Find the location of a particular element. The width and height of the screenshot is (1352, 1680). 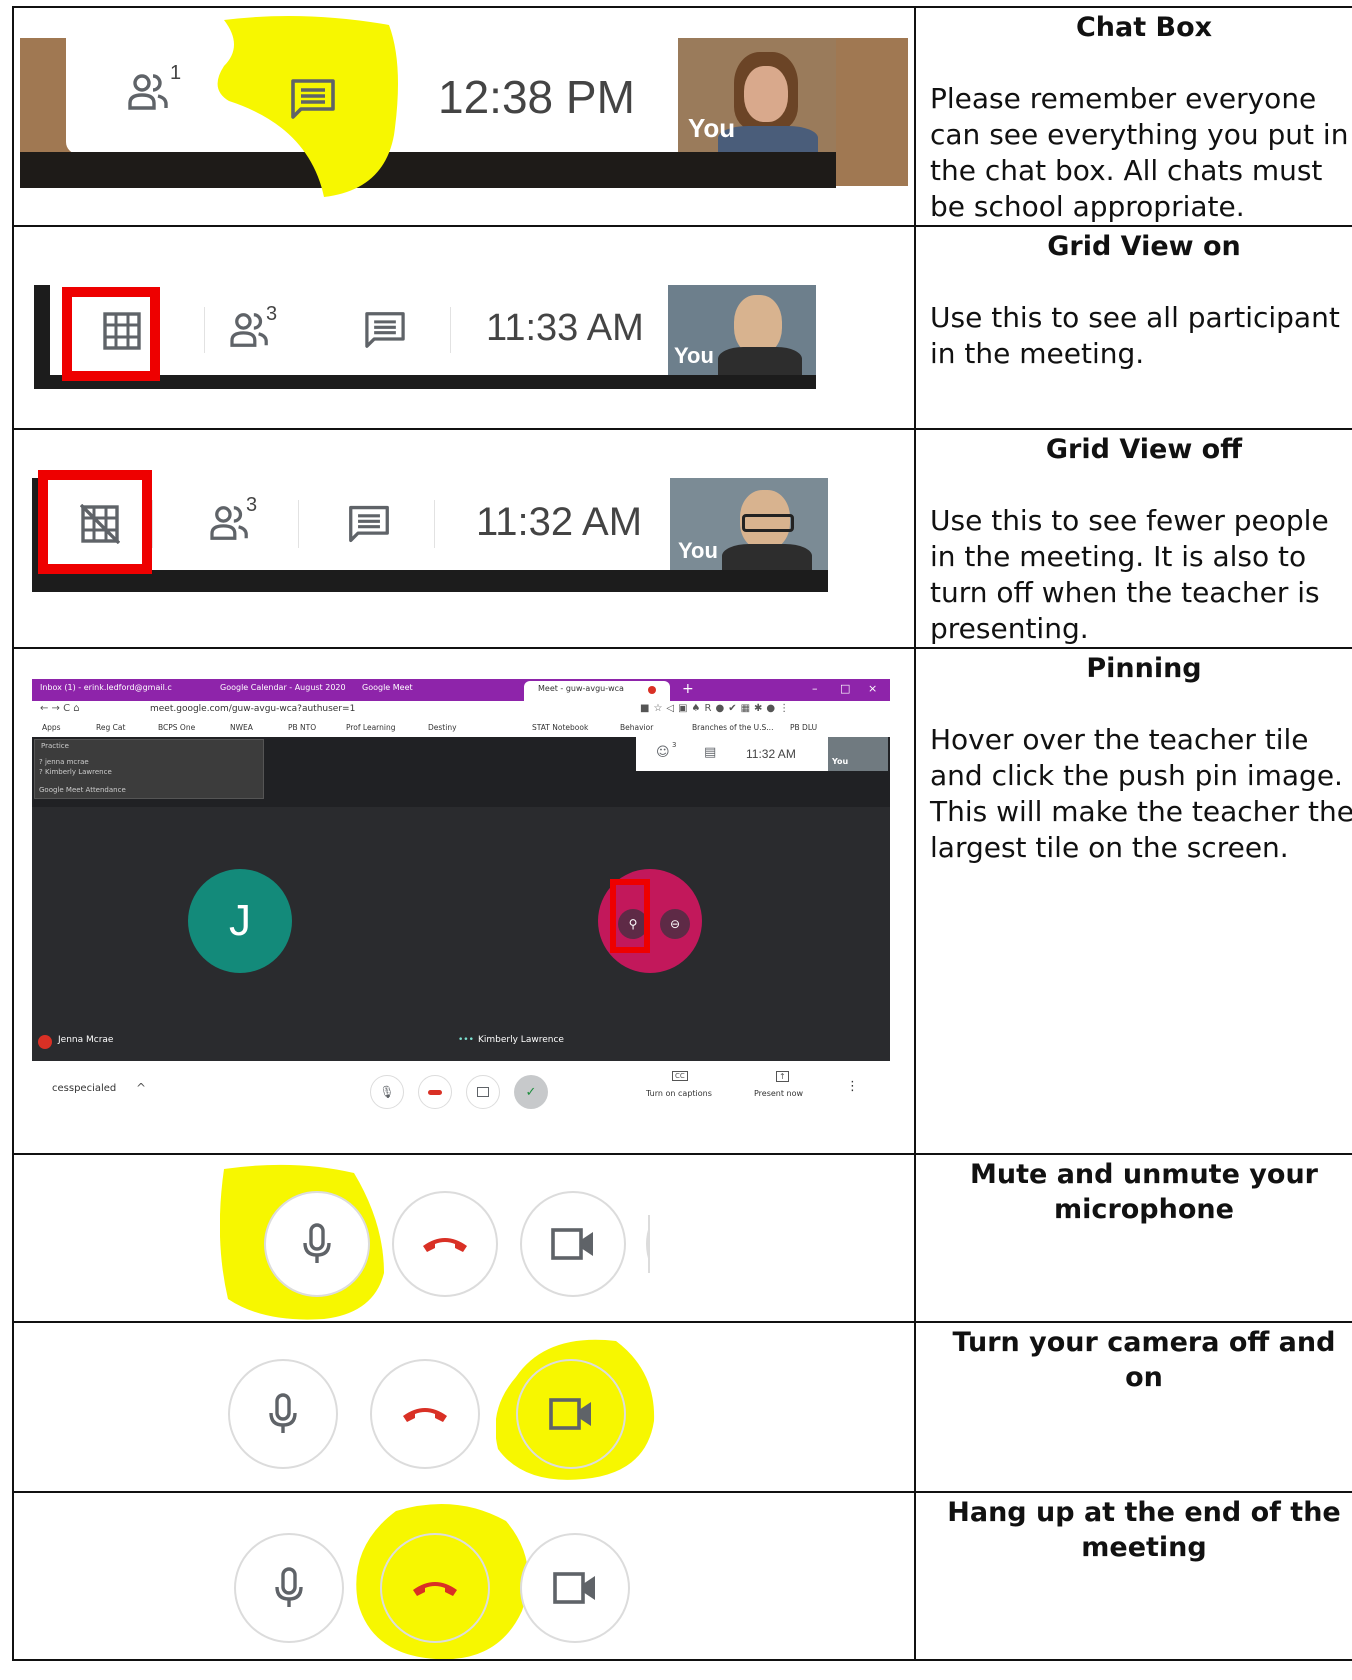

present-icon: ↑ is located at coordinates (782, 1076).